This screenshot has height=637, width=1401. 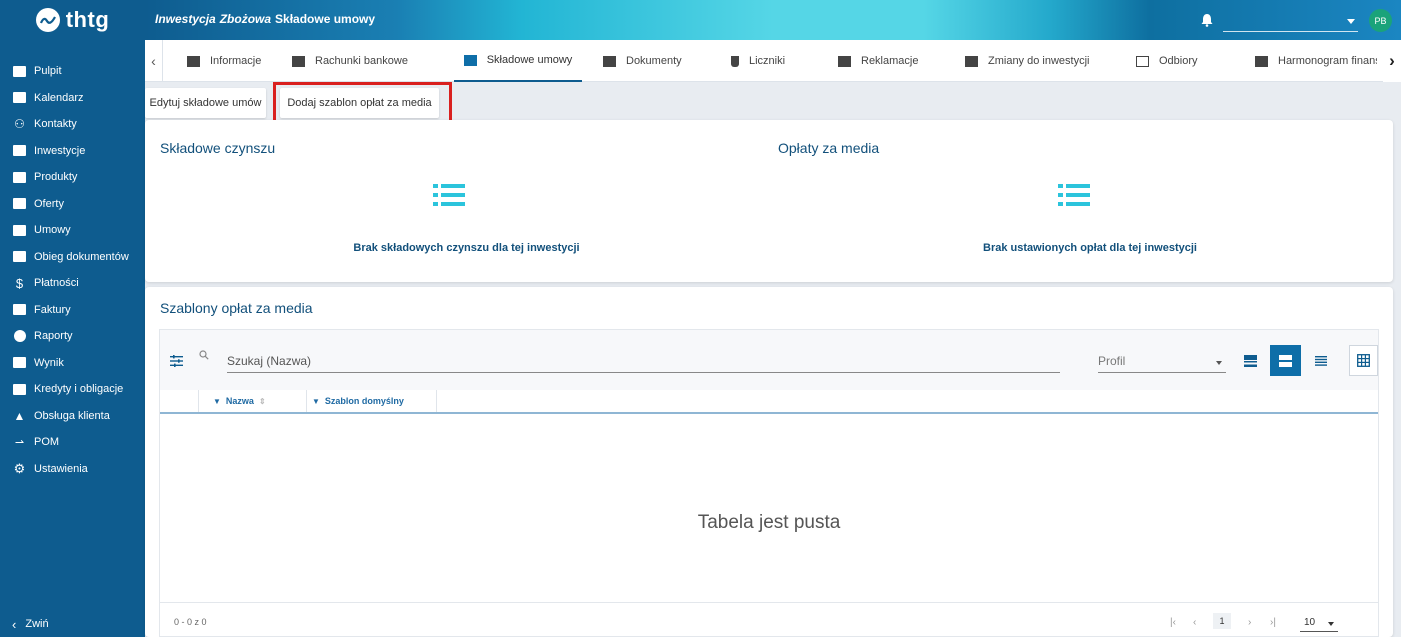 What do you see at coordinates (72, 442) in the screenshot?
I see `sidebar-item-pom: ⇀ POM` at bounding box center [72, 442].